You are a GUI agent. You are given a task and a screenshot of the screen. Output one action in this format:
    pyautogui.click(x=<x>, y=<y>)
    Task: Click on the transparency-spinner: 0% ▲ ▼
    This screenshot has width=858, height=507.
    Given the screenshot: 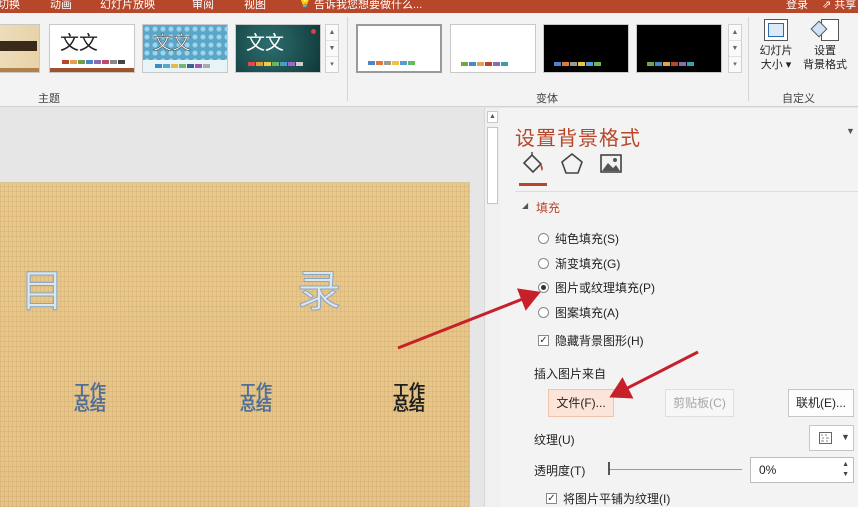 What is the action you would take?
    pyautogui.click(x=802, y=470)
    